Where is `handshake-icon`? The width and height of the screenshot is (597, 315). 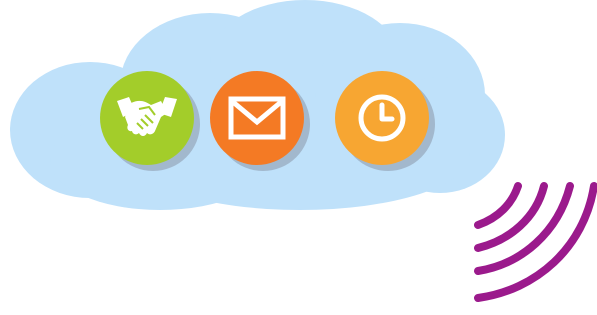 handshake-icon is located at coordinates (147, 116).